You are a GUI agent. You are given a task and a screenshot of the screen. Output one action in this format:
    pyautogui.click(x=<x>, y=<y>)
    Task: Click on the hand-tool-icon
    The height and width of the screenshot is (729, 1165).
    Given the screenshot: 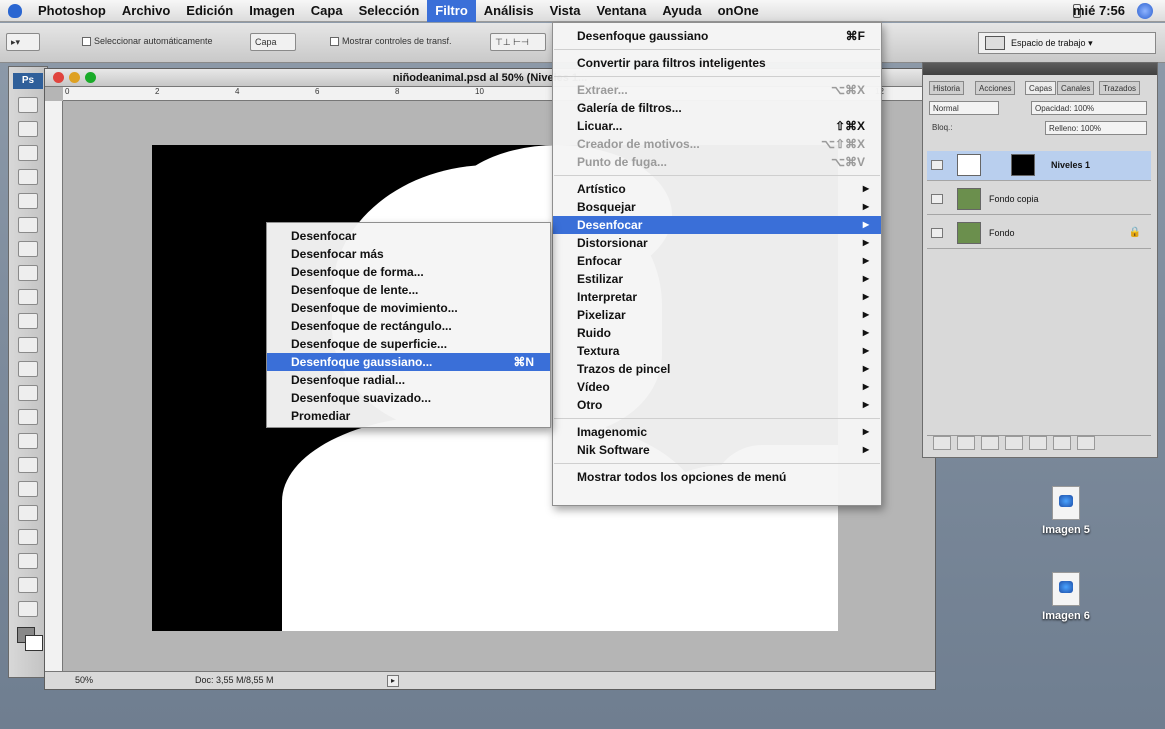 What is the action you would take?
    pyautogui.click(x=28, y=585)
    